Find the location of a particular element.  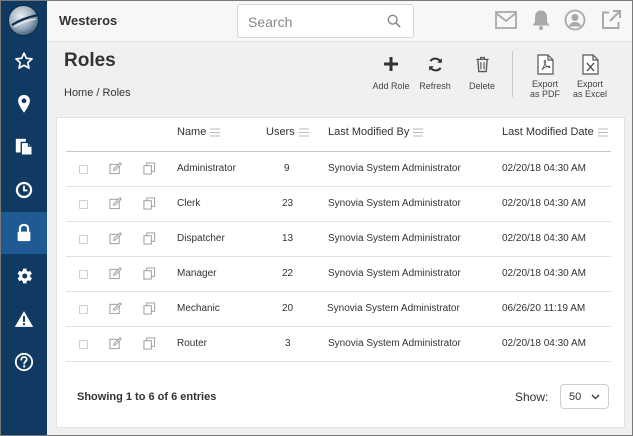

refresh-button: Refresh is located at coordinates (435, 71).